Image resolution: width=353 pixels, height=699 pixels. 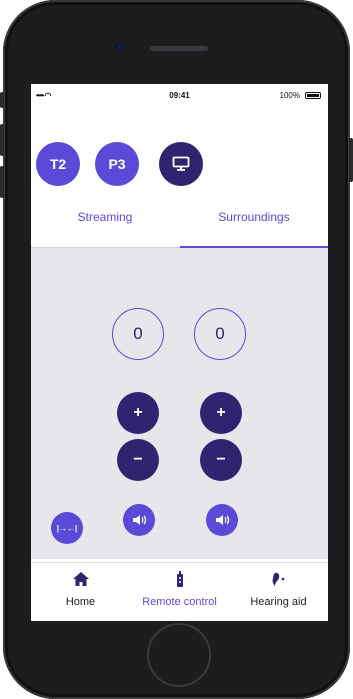 I want to click on program-tv-button, so click(x=181, y=164).